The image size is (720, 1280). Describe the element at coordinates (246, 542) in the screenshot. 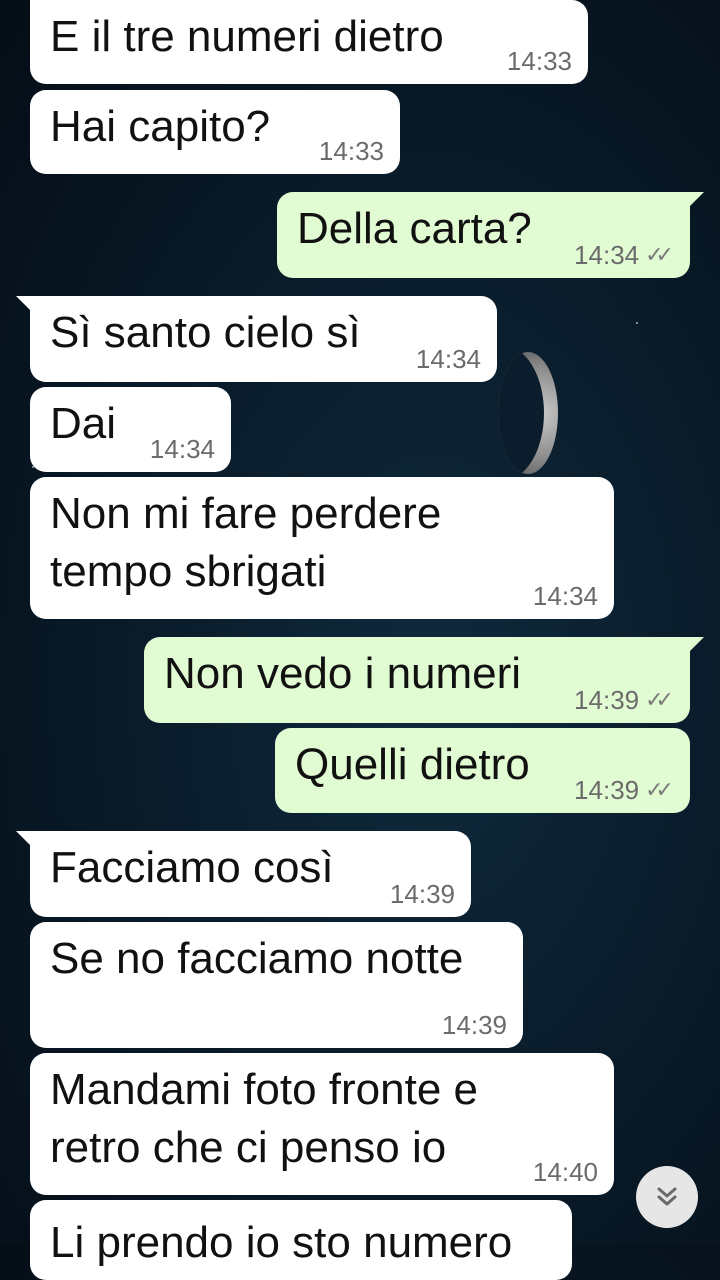

I see `message-text: Non mi fare perdere tempo sbrigati` at that location.